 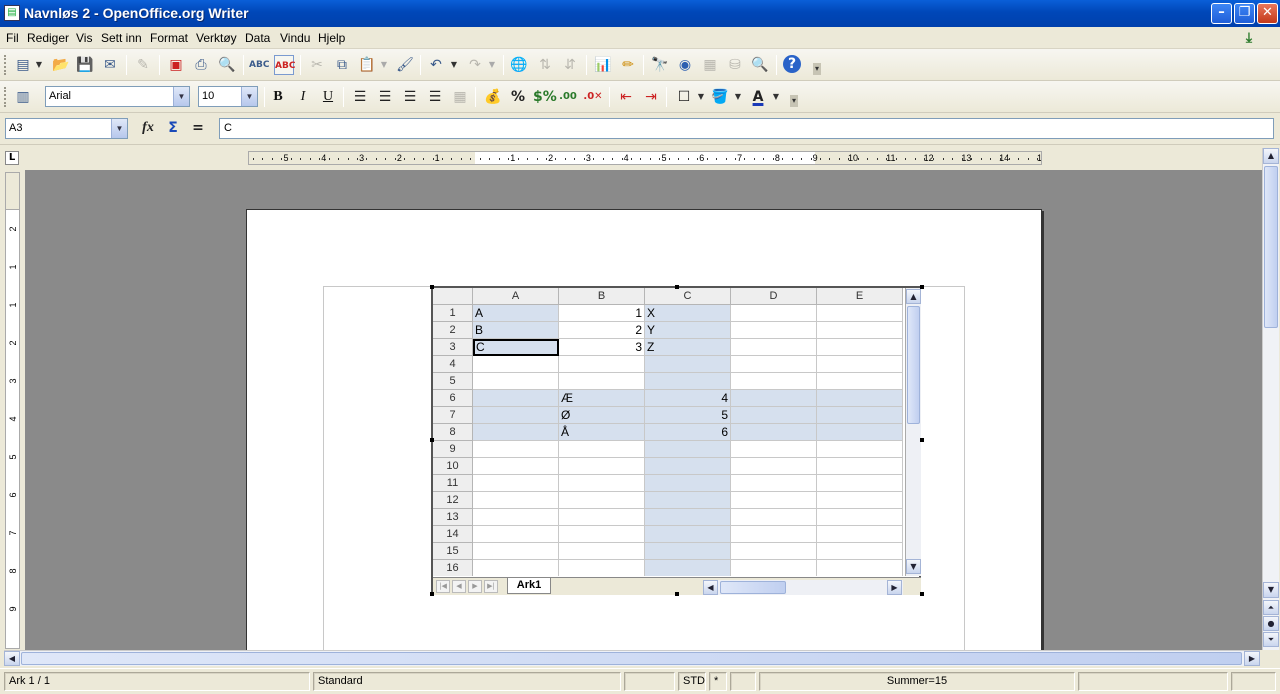 I want to click on menu-vindu: Vindu, so click(x=295, y=38).